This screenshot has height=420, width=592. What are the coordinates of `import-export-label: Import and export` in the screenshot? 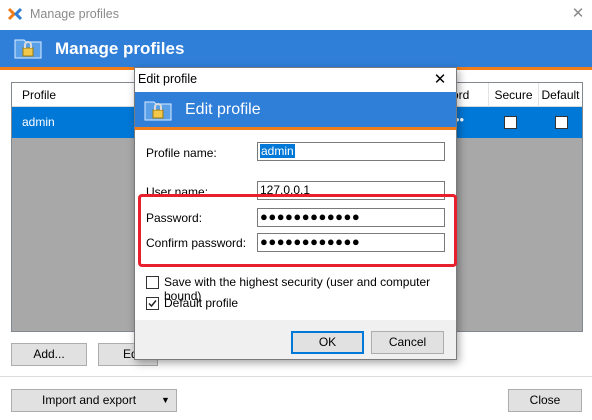 It's located at (89, 400).